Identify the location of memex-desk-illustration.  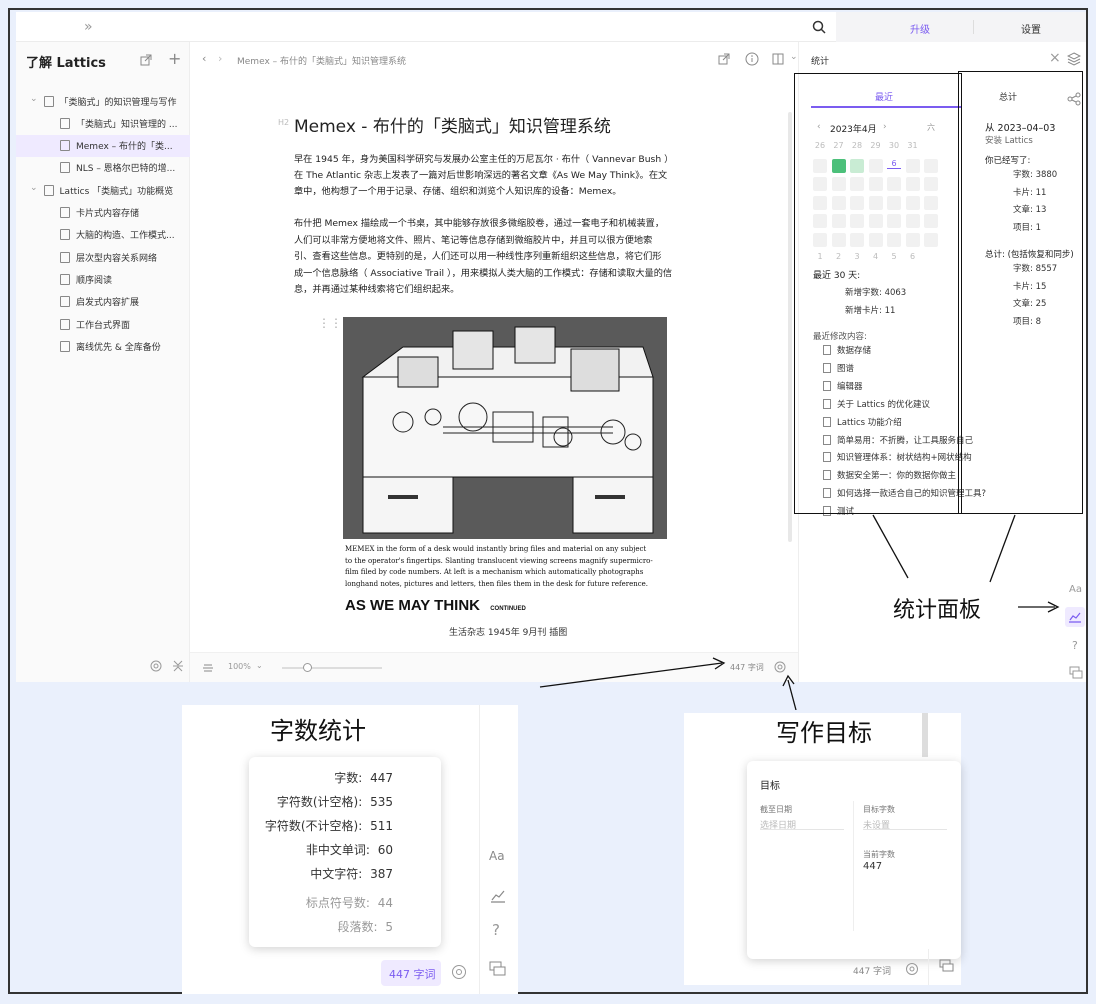
(505, 428).